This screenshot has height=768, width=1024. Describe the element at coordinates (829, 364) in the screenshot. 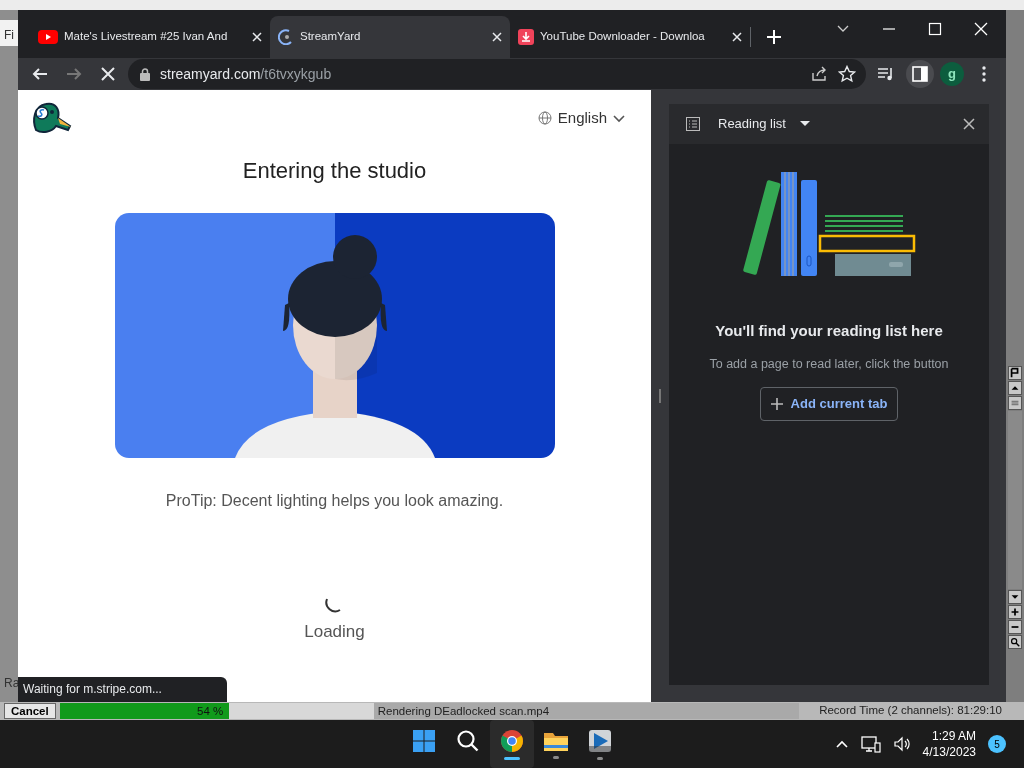

I see `empty-description: To add a page to read later, click the button` at that location.